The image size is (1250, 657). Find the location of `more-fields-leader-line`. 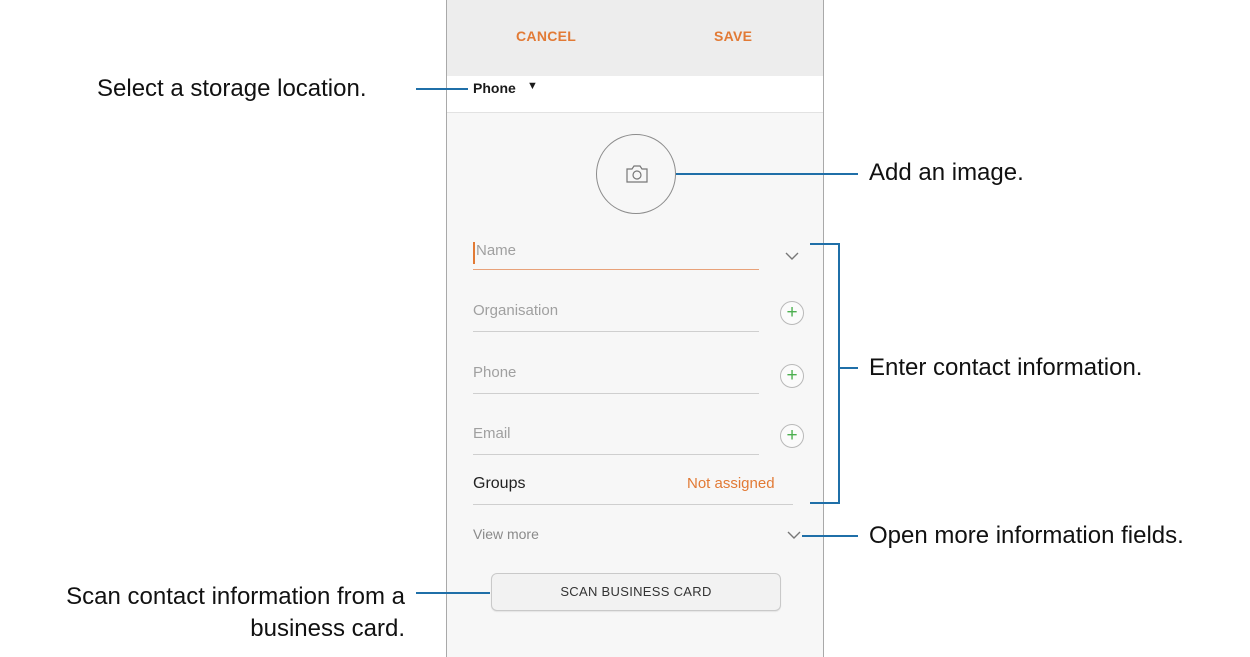

more-fields-leader-line is located at coordinates (830, 536).